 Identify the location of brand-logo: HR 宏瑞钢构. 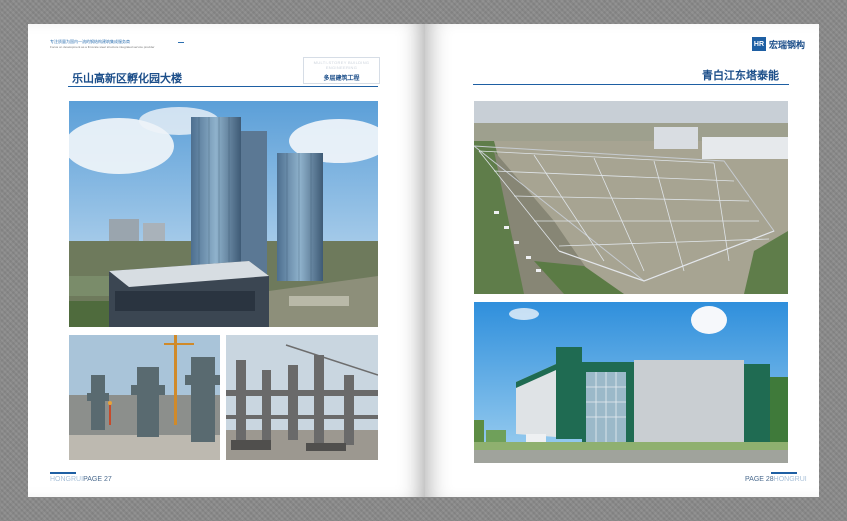
(778, 44).